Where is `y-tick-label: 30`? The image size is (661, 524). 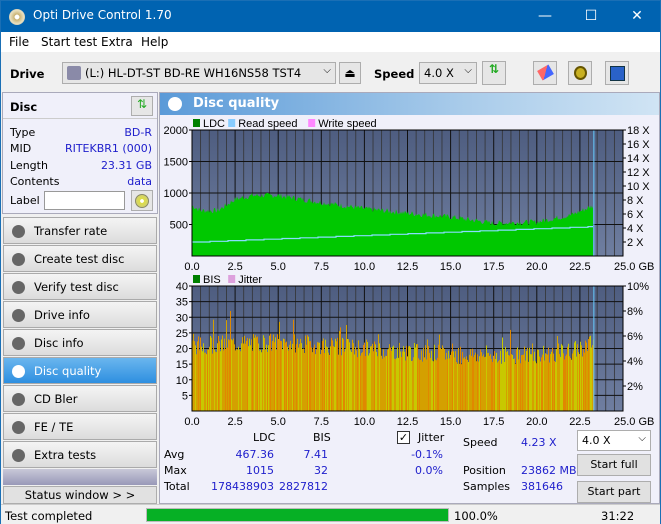
y-tick-label: 30 is located at coordinates (182, 318).